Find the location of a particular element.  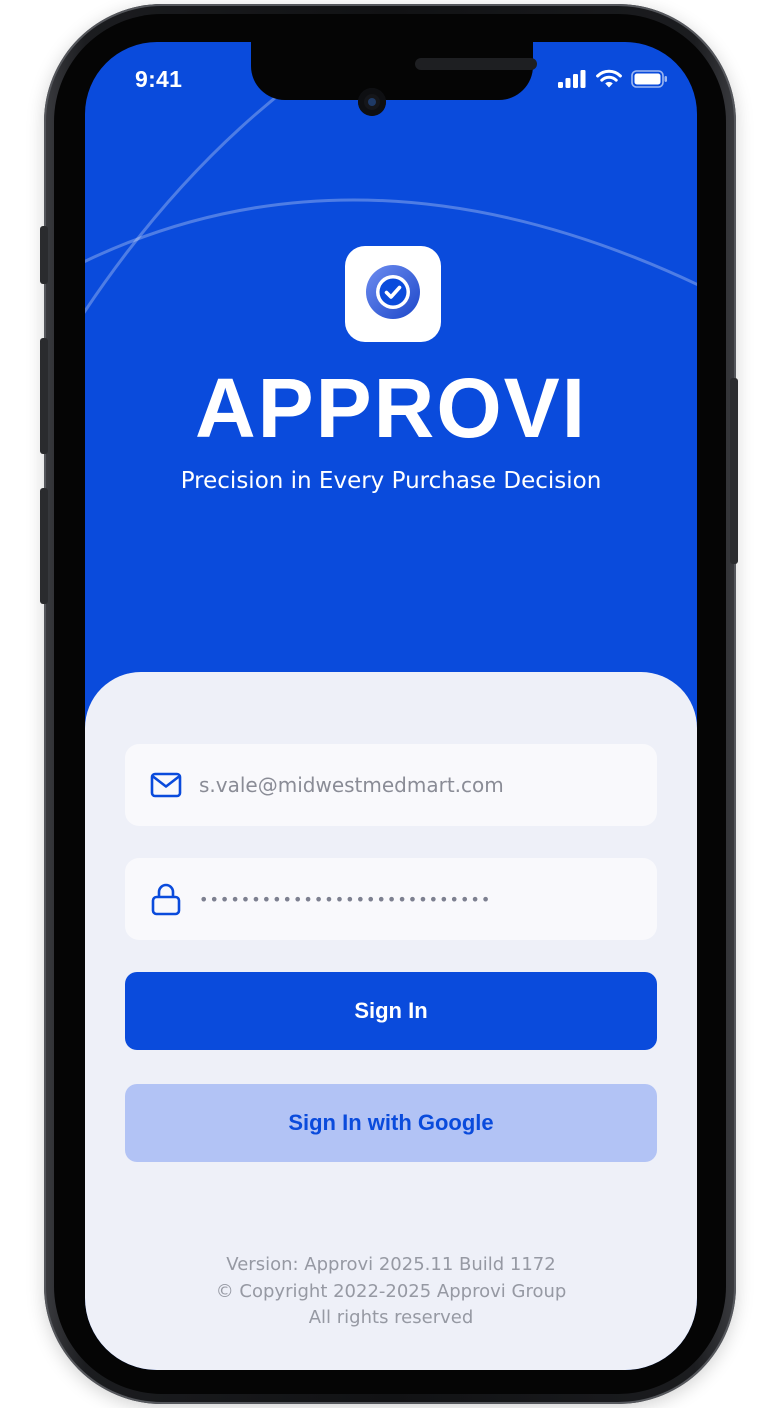

speaker-grille is located at coordinates (476, 64).